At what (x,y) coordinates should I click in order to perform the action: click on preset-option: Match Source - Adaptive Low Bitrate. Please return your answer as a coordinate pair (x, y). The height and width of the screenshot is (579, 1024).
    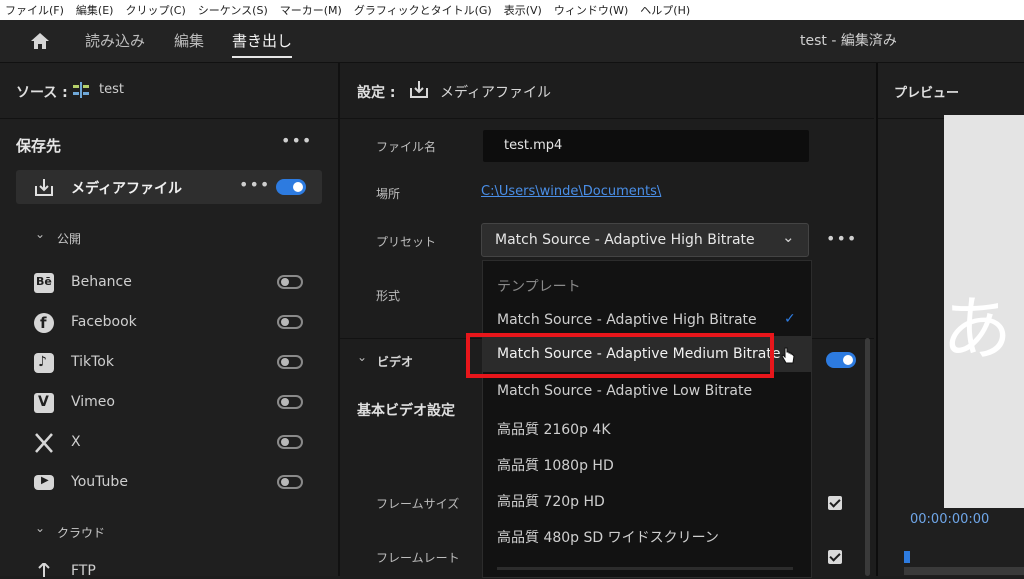
    Looking at the image, I should click on (624, 391).